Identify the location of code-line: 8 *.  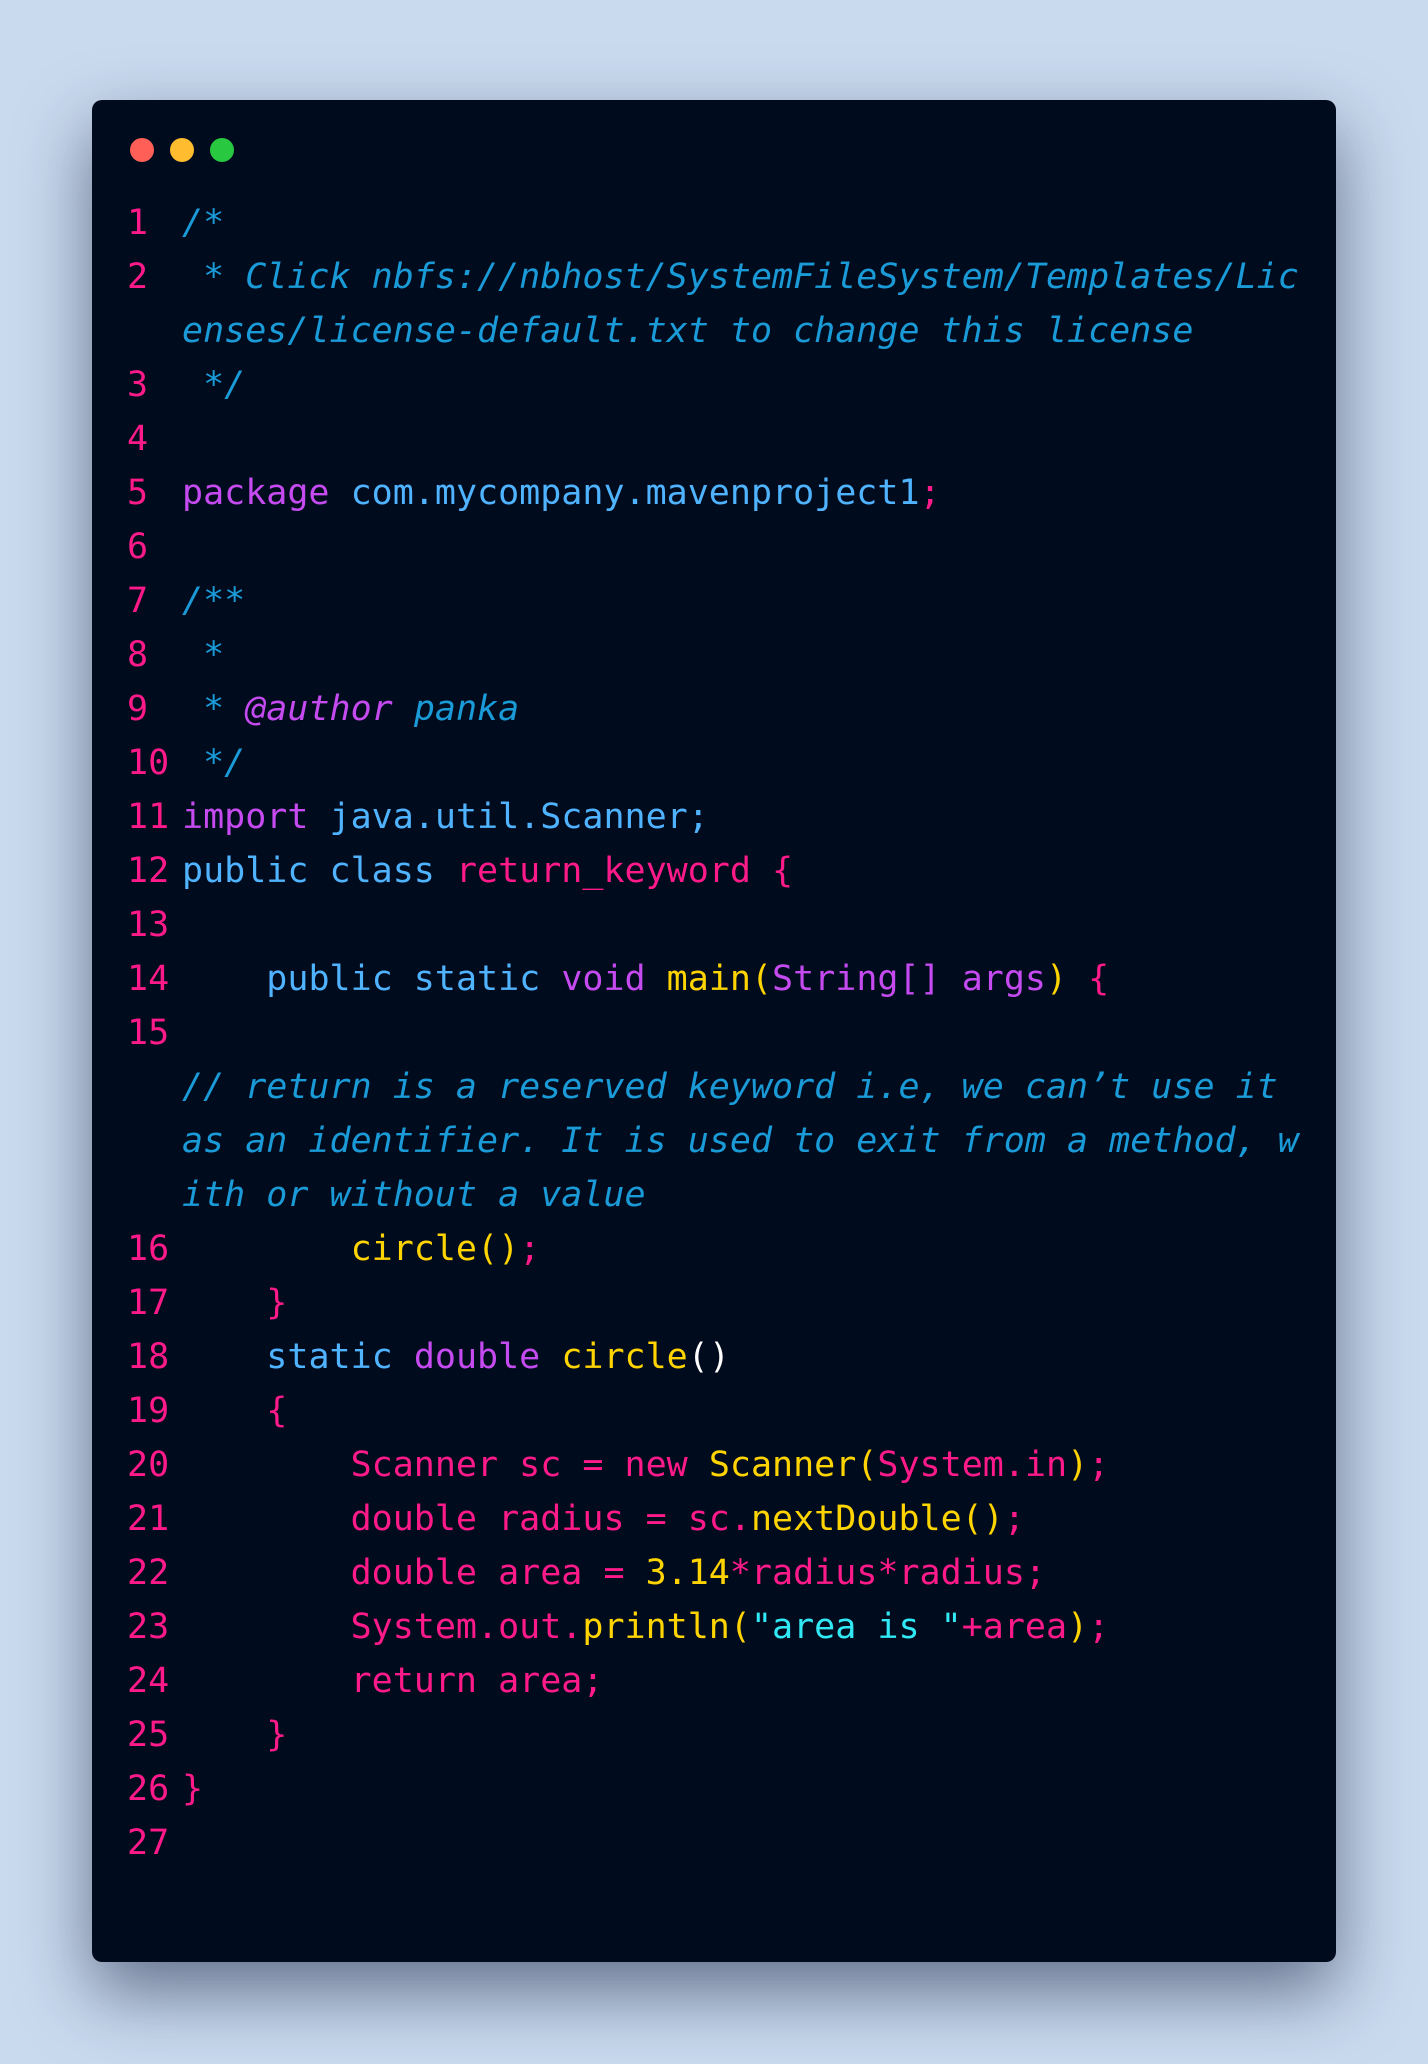
(722, 655).